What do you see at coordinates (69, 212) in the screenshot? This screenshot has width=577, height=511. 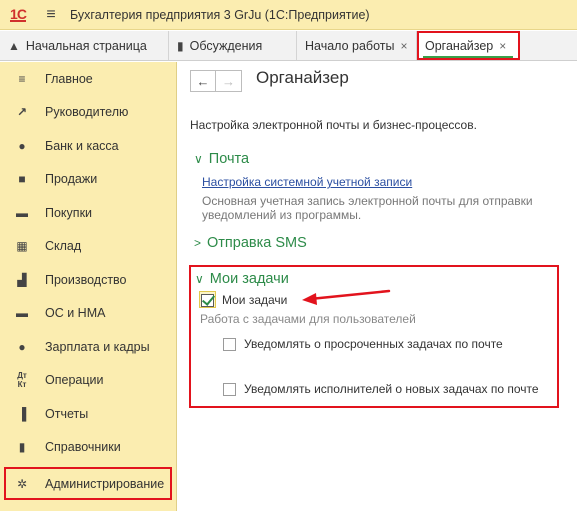 I see `sidebar-item-label: Покупки` at bounding box center [69, 212].